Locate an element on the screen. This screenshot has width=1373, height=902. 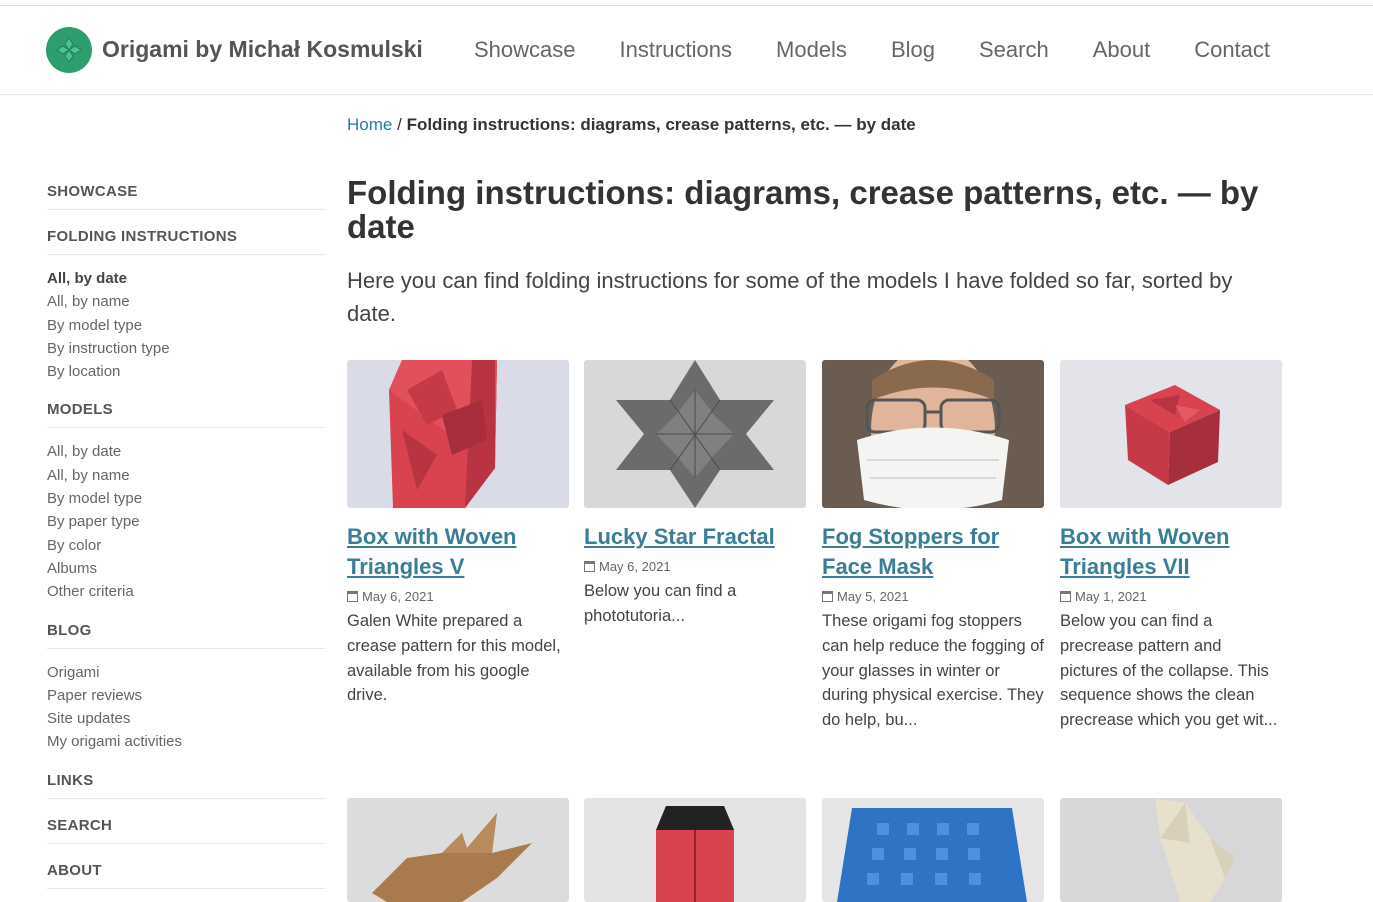
sidebar-item-by-model-type: By model type is located at coordinates (186, 325).